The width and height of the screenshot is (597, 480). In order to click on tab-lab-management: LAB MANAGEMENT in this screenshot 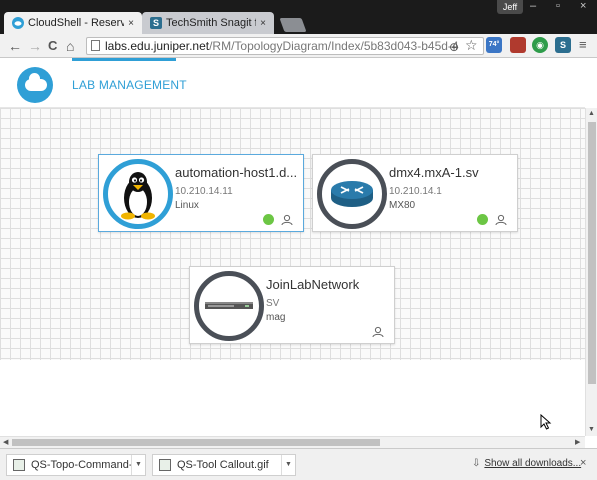, I will do `click(129, 81)`.